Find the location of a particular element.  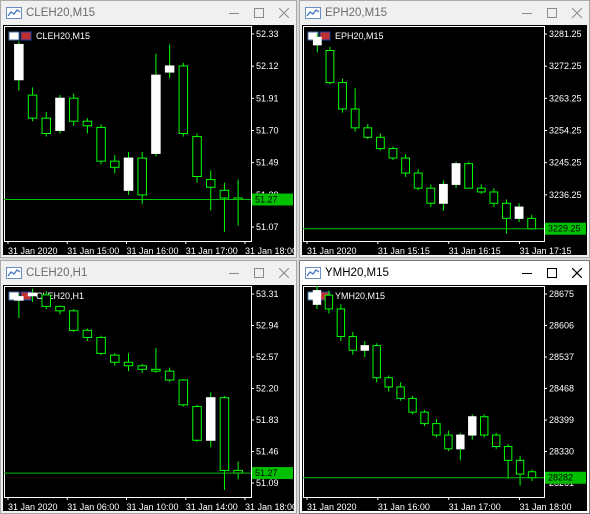

price-tick-label: 53.31 is located at coordinates (267, 294).